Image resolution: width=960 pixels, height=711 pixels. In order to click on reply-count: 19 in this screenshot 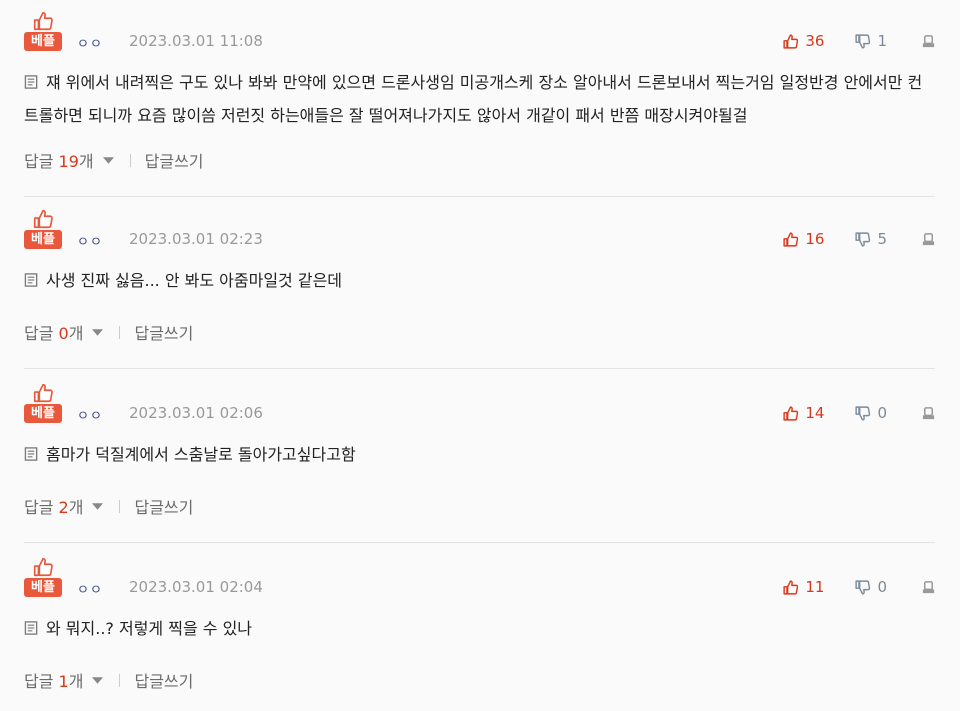, I will do `click(68, 161)`.